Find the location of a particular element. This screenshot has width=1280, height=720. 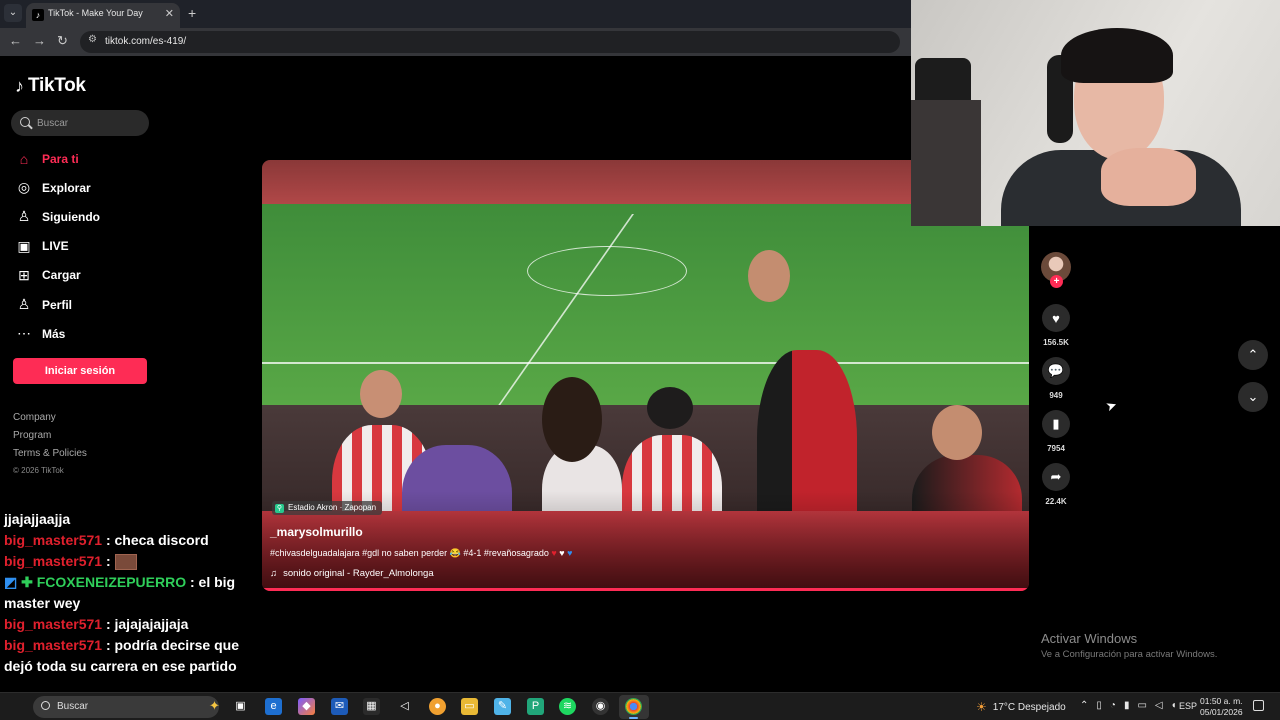

store-icon: ▦ is located at coordinates (371, 706).